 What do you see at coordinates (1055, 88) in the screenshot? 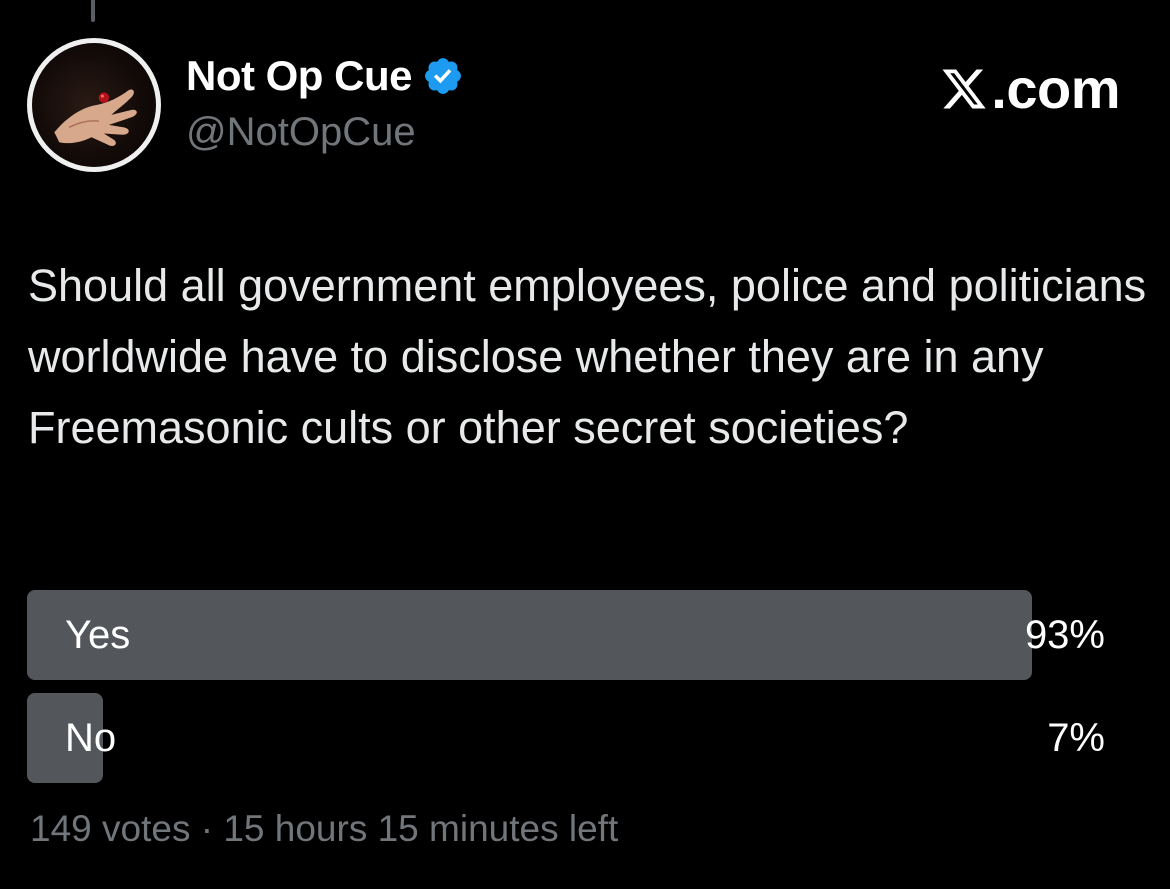
I see `watermark-domain-text: .com` at bounding box center [1055, 88].